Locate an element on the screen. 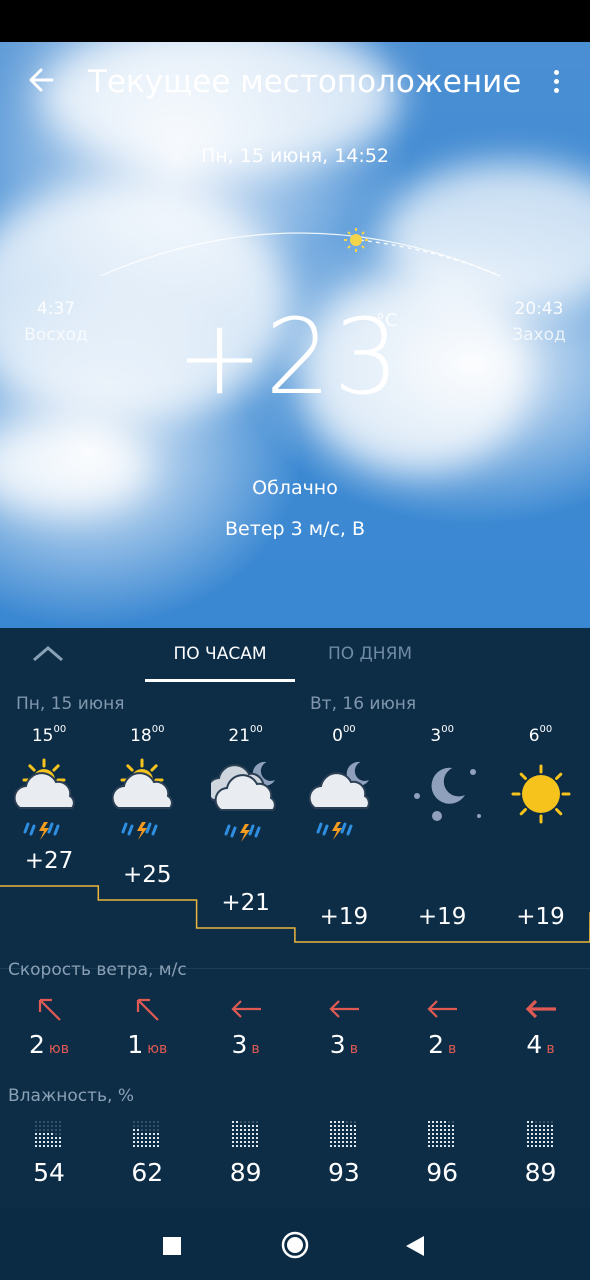 The width and height of the screenshot is (590, 1280). wind-speed-value: 2в is located at coordinates (442, 1044).